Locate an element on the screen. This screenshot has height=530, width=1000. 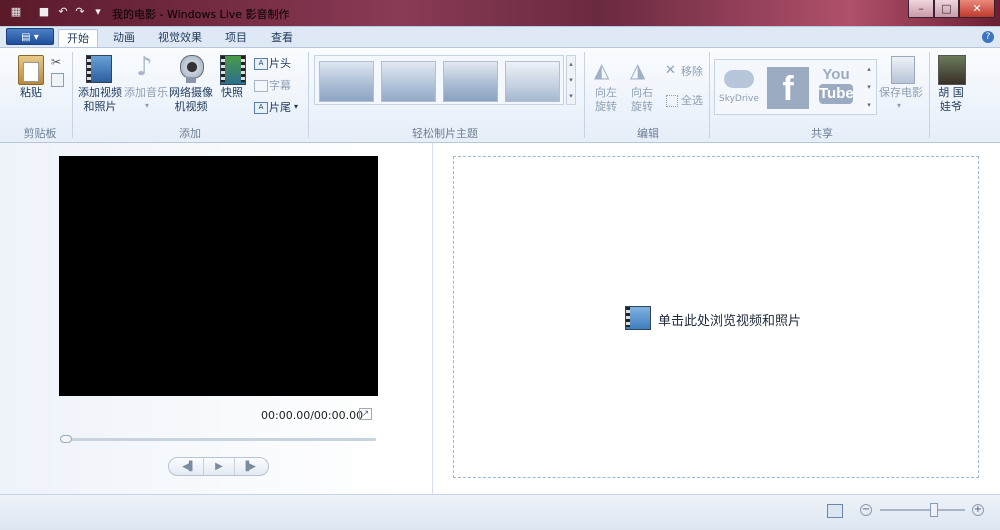
maximize-button: □ is located at coordinates (946, 9).